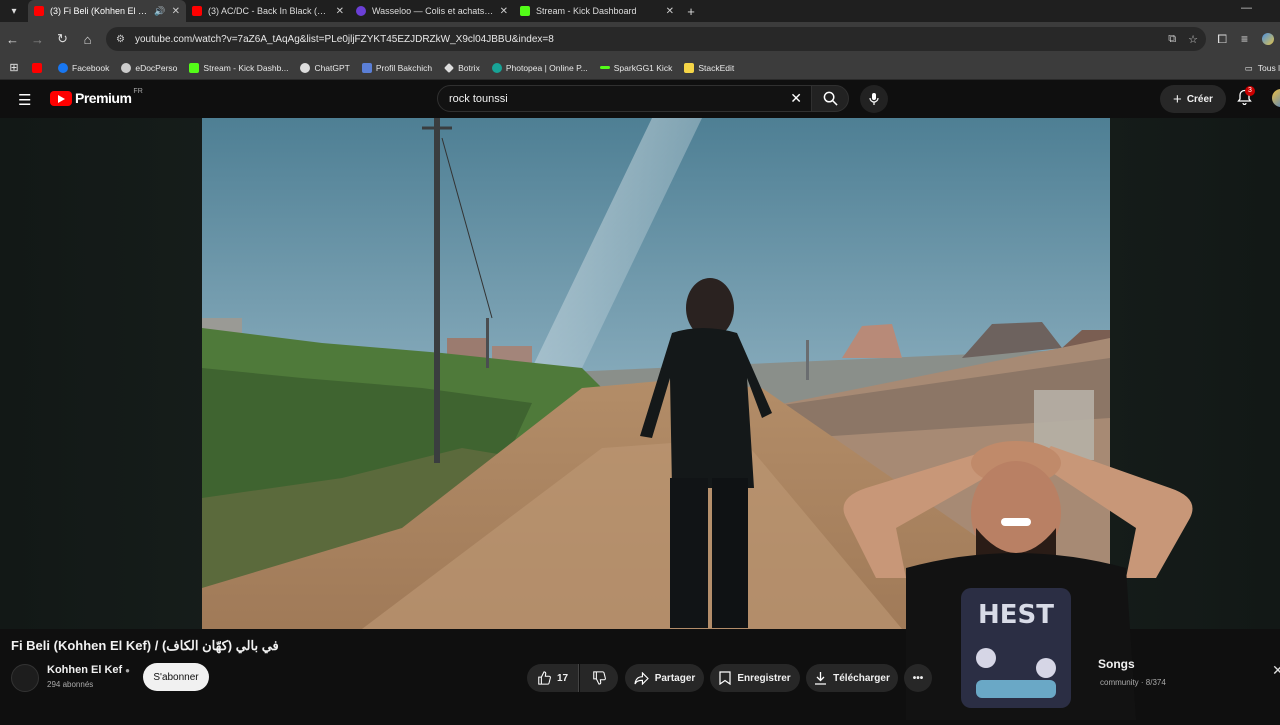  I want to click on bookmark-star-icon: ☆, so click(1193, 39).